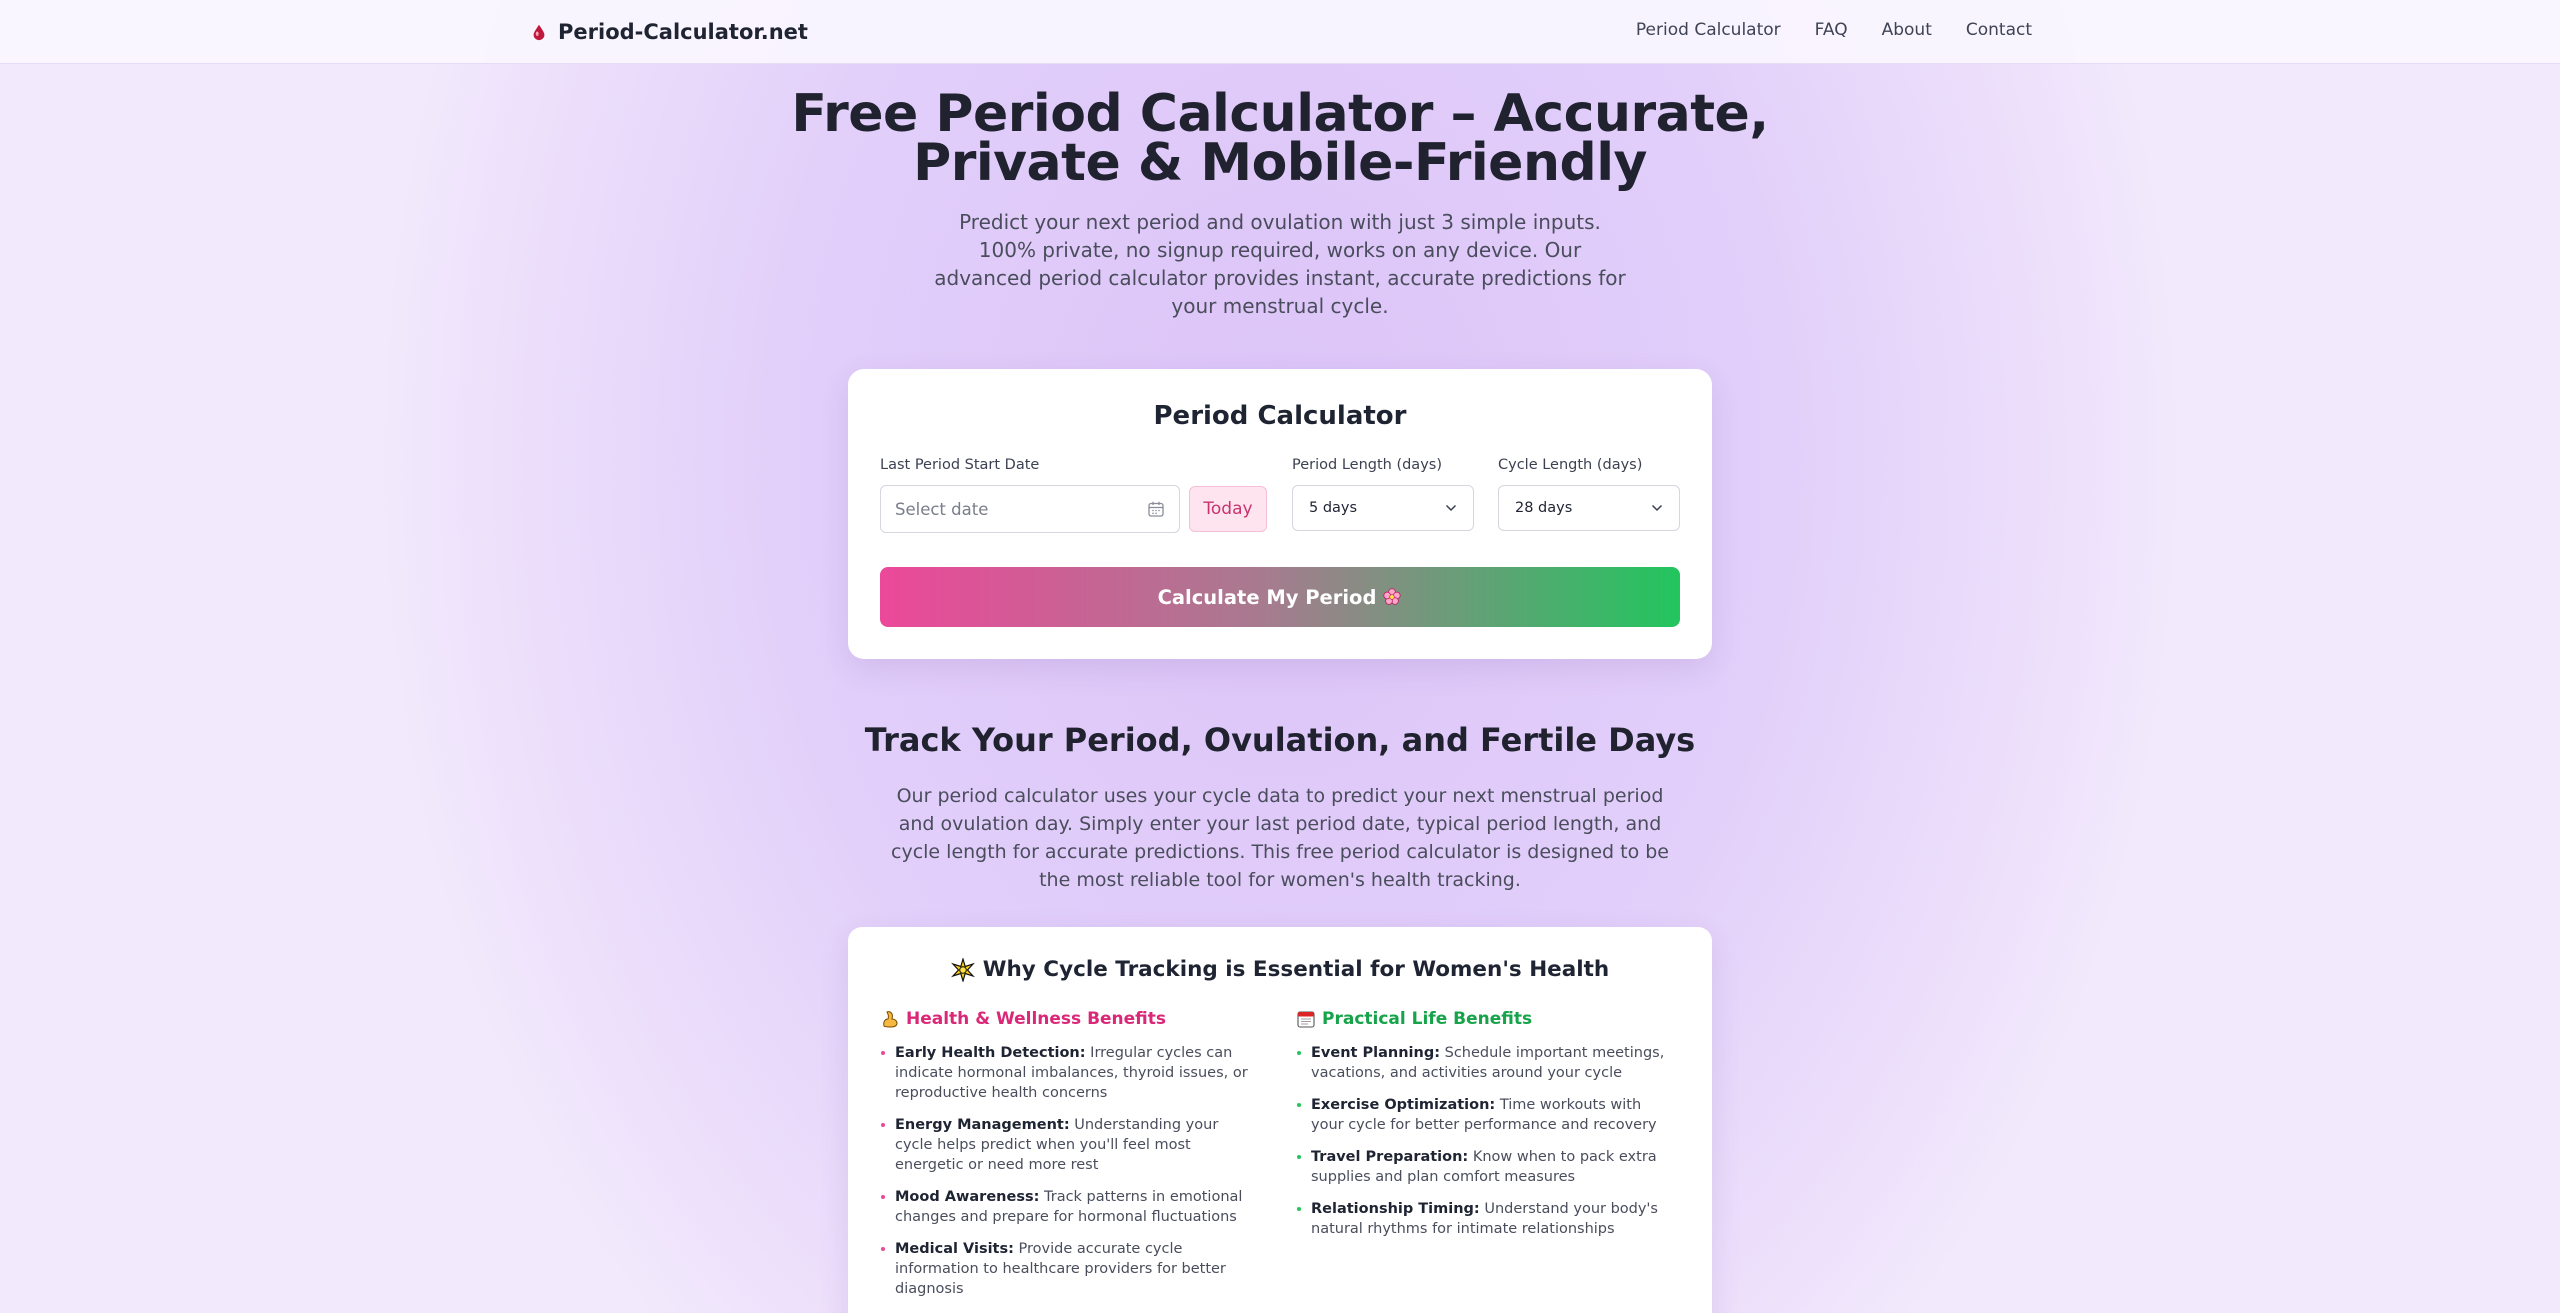 This screenshot has width=2560, height=1313. Describe the element at coordinates (954, 1249) in the screenshot. I see `list-item-term: Medical Visits:` at that location.